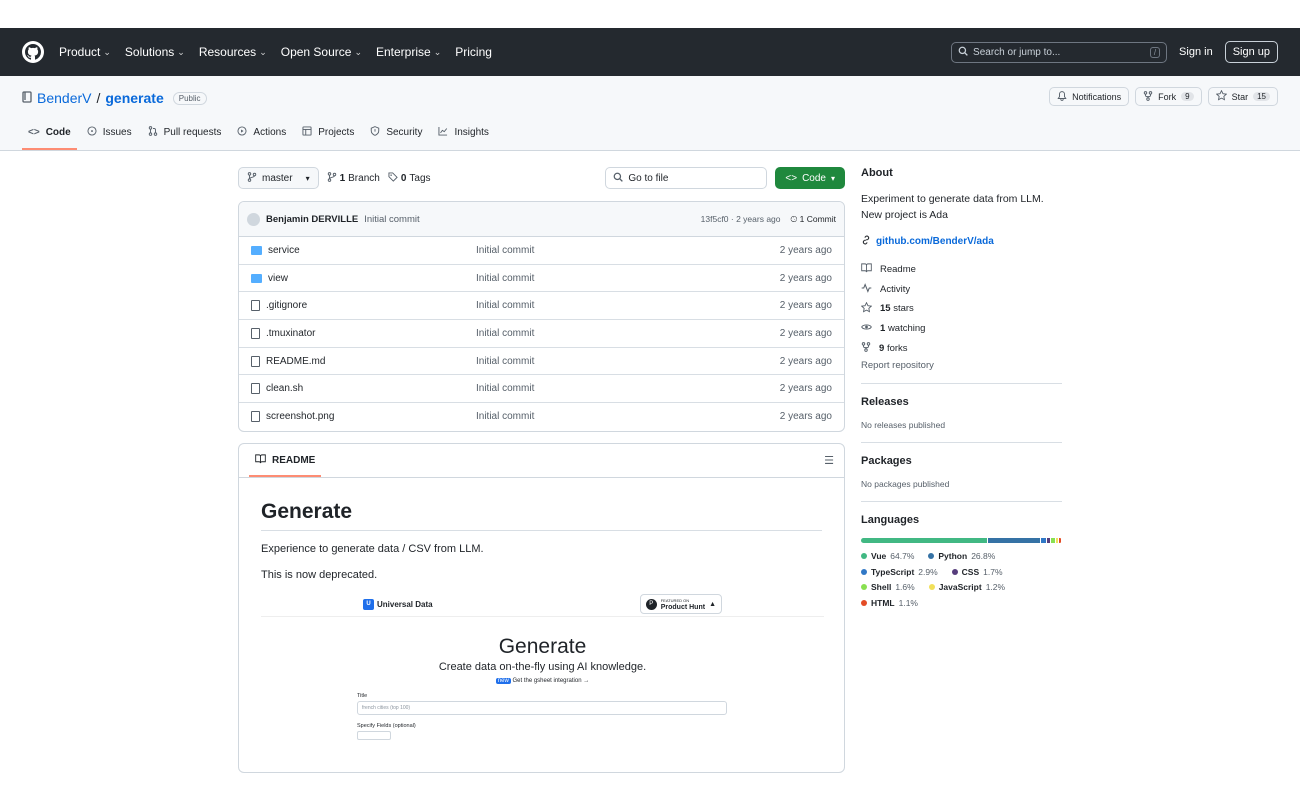 This screenshot has height=788, width=1300. Describe the element at coordinates (686, 178) in the screenshot. I see `go-to-file-input: Go to file` at that location.